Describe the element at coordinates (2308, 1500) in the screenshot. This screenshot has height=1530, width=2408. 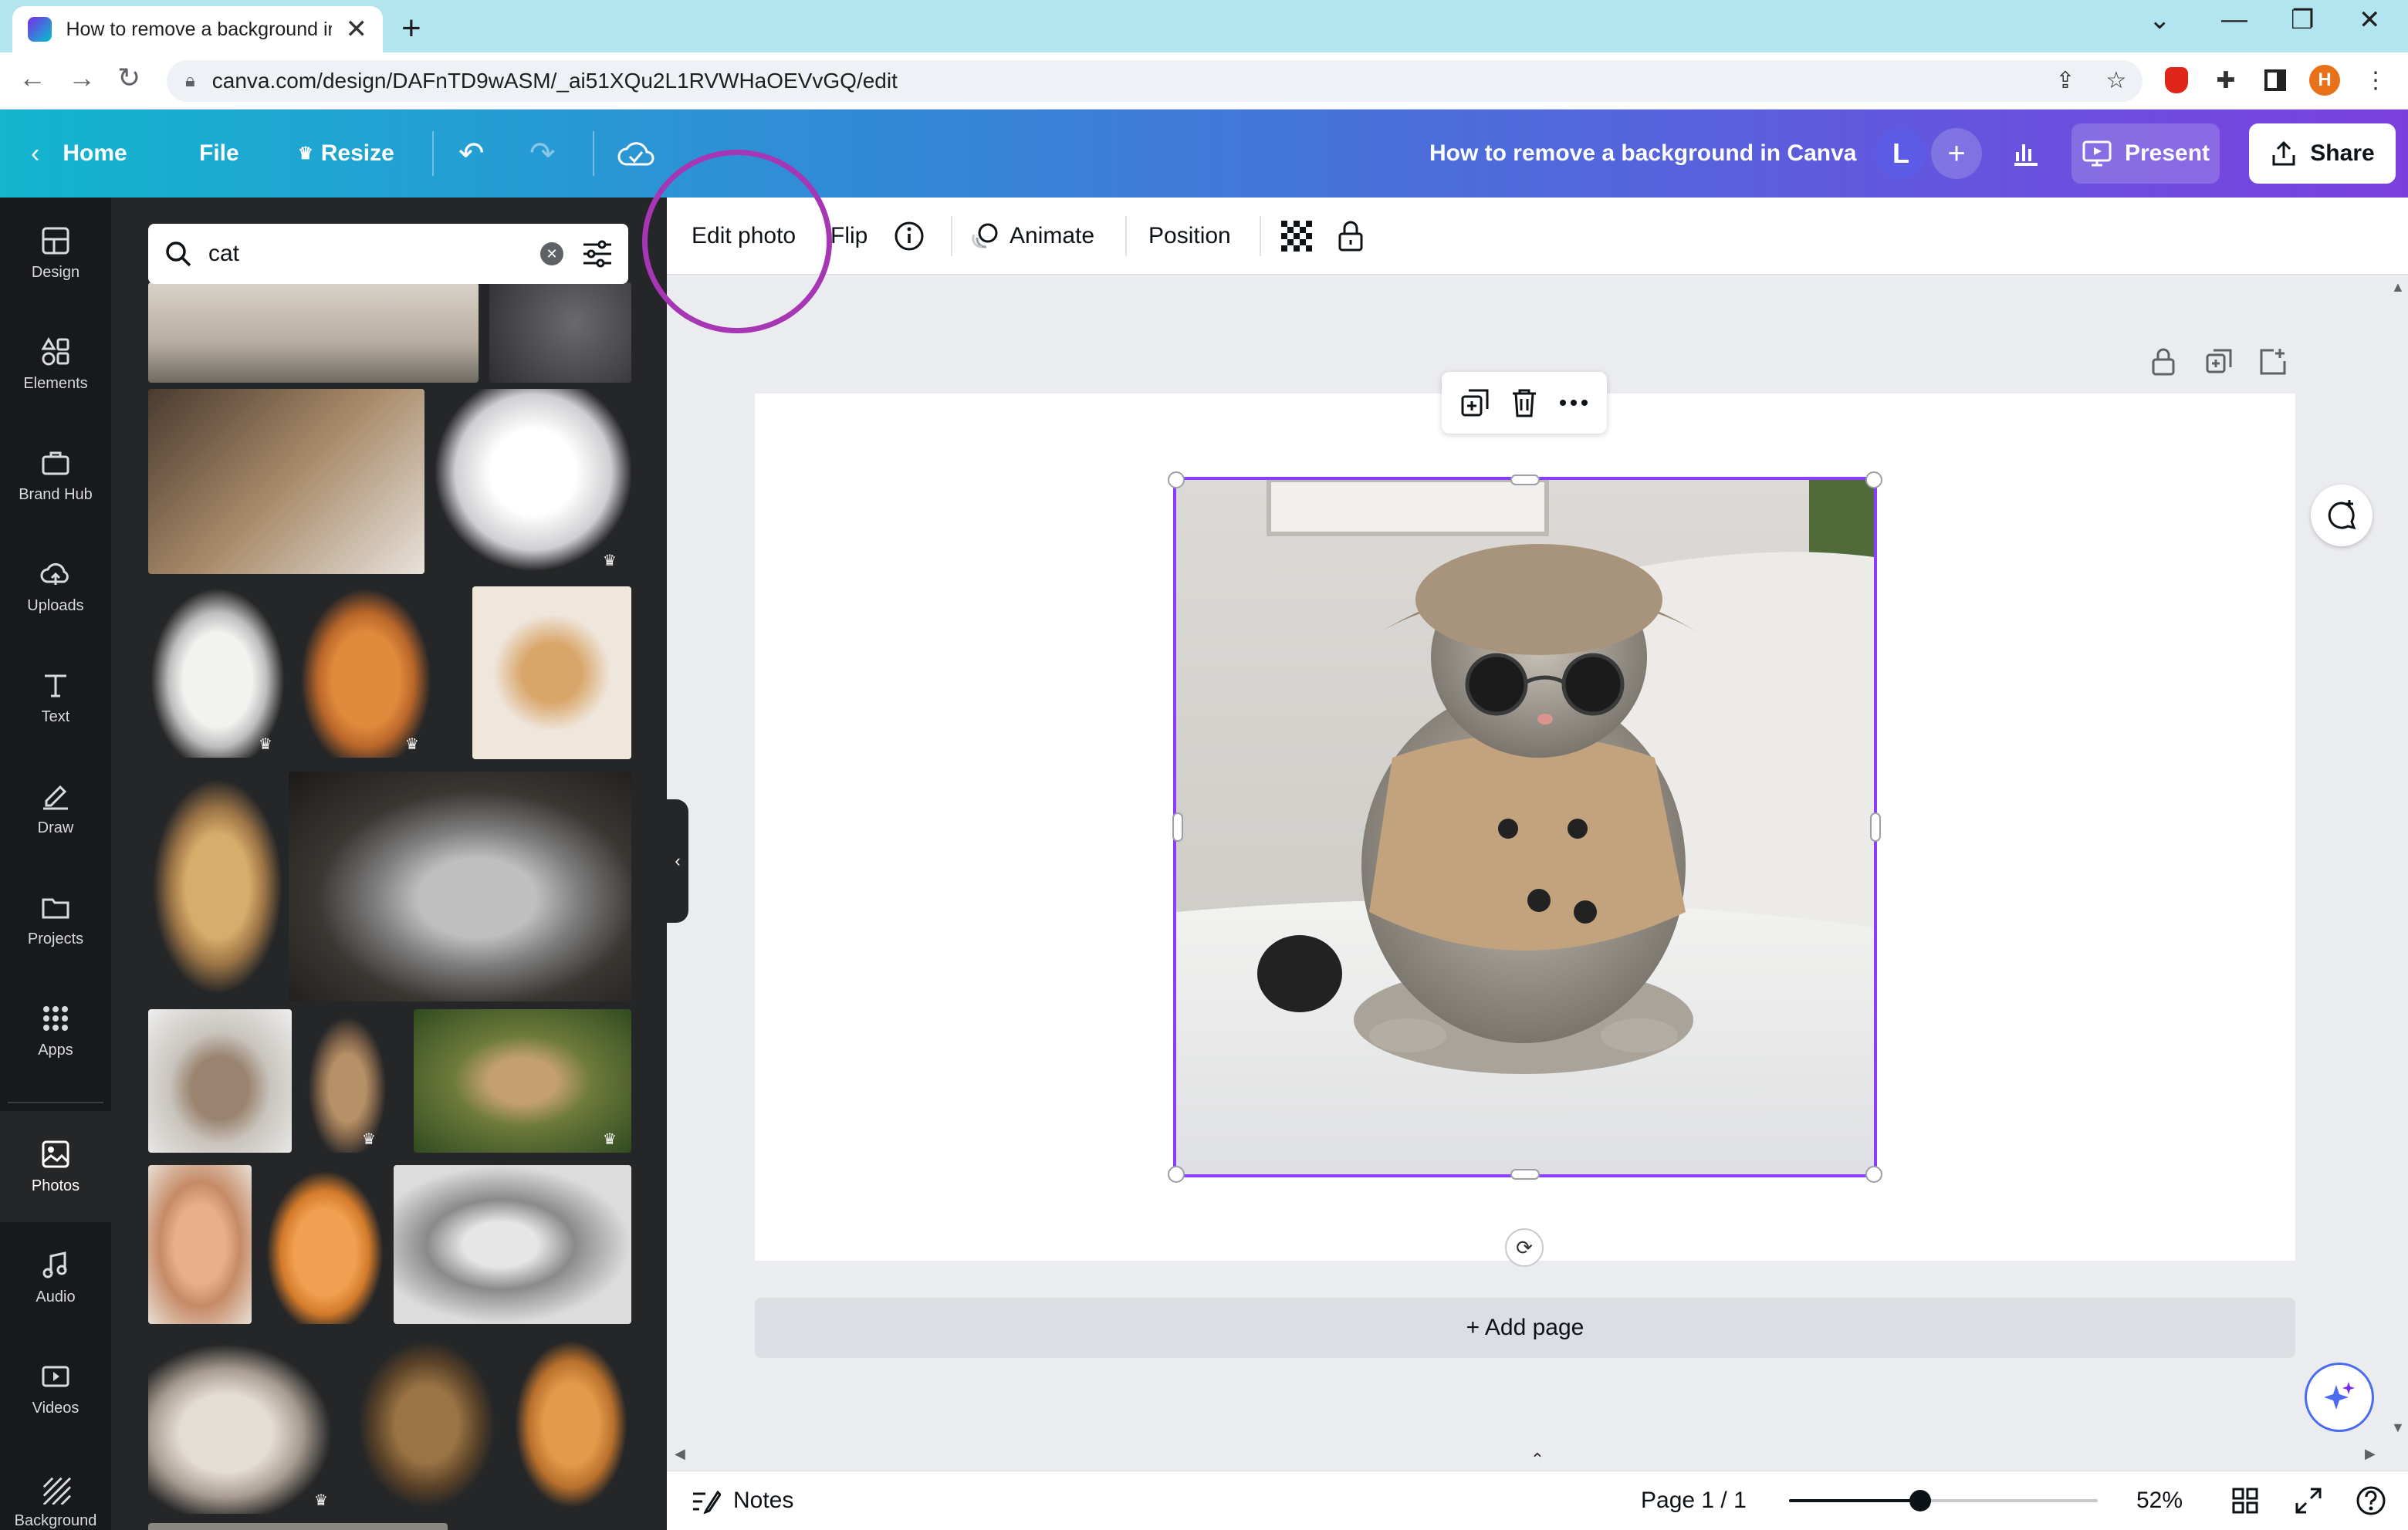
I see `fullscreen-icon` at that location.